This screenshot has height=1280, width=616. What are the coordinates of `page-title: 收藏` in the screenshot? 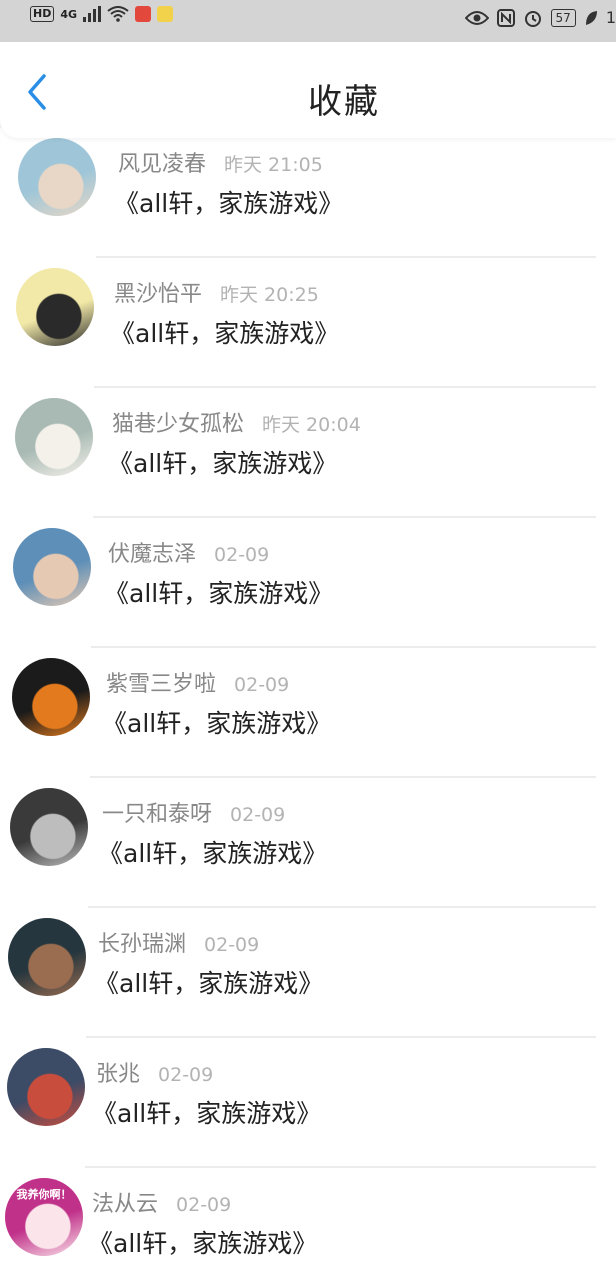 It's located at (344, 102).